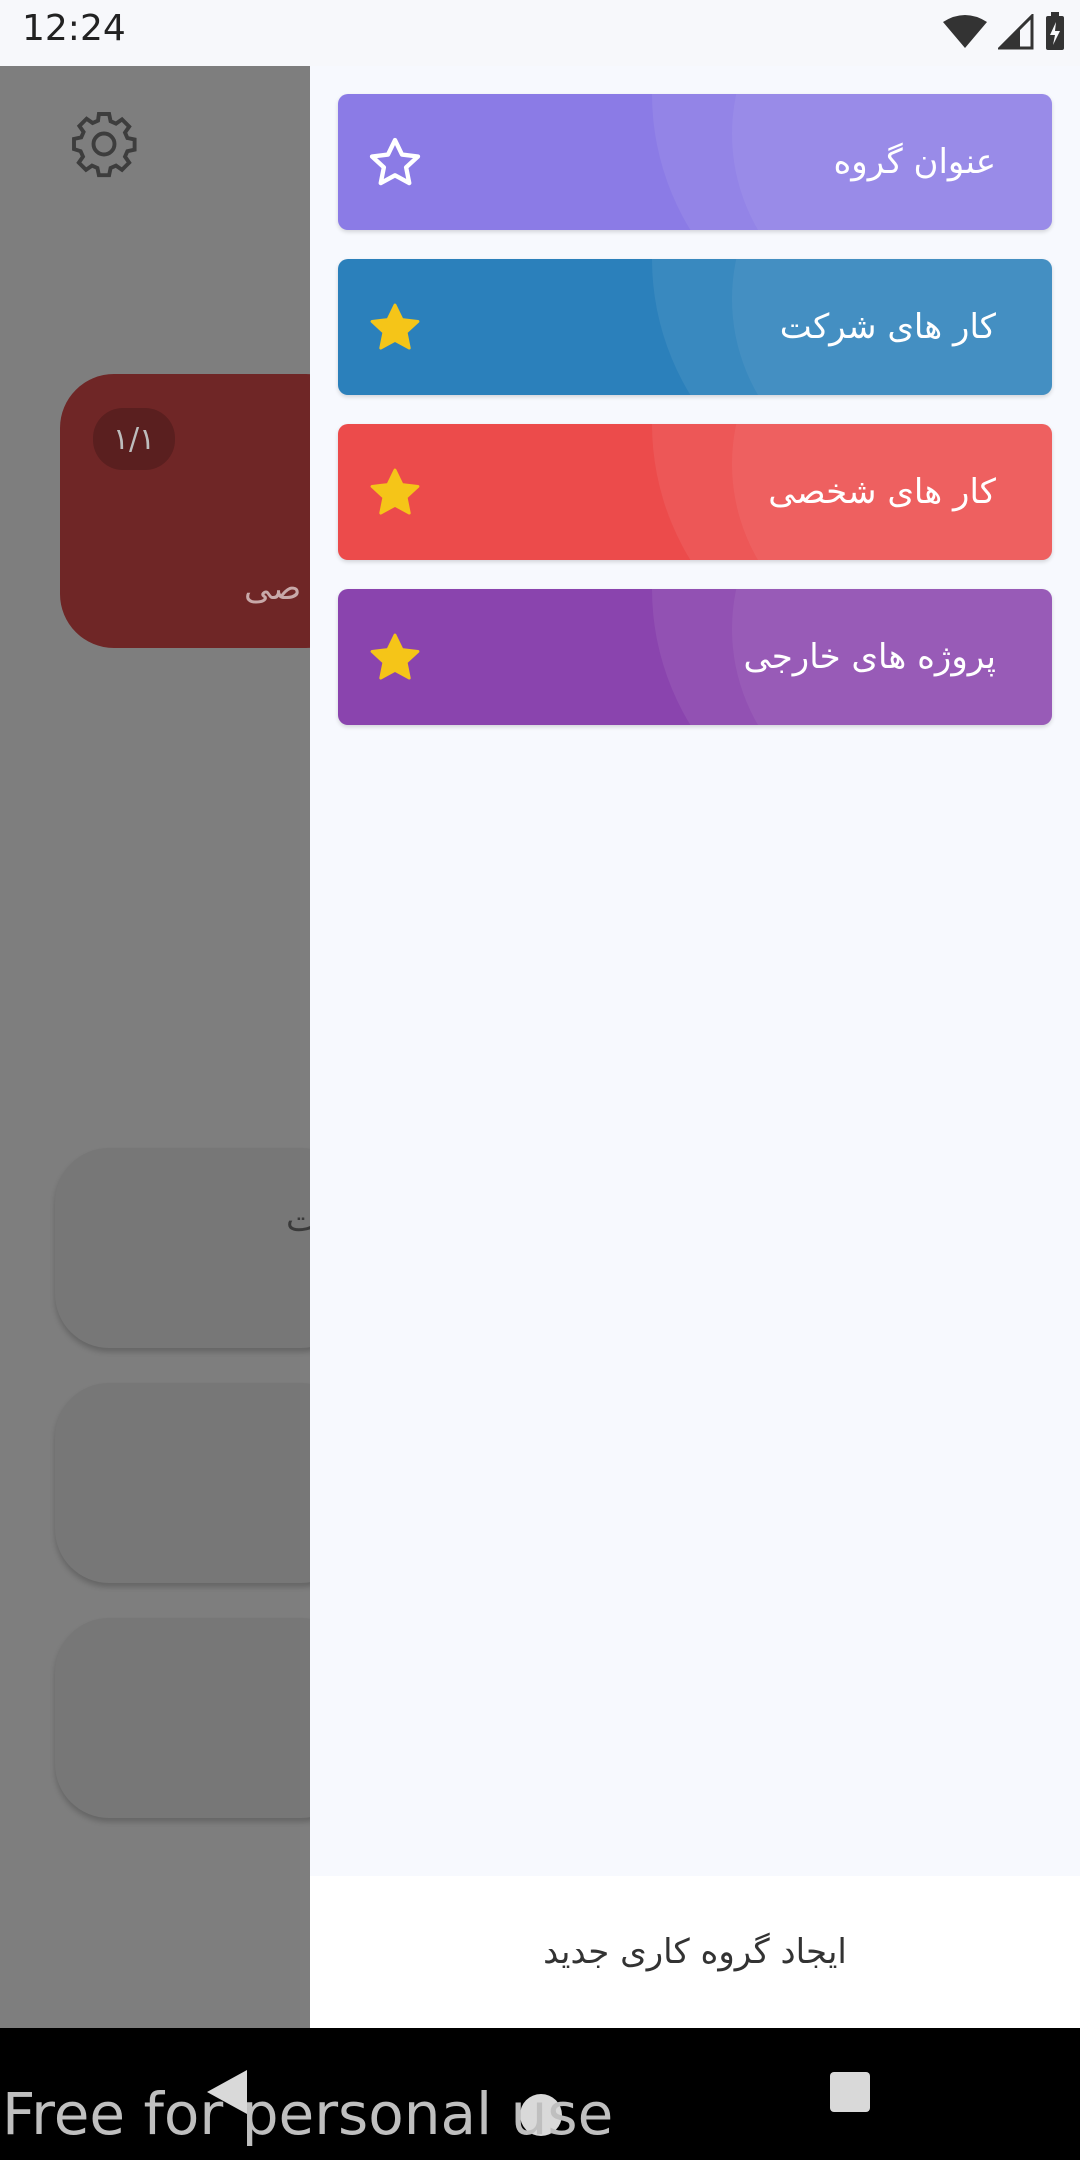 The height and width of the screenshot is (2160, 1080). What do you see at coordinates (395, 163) in the screenshot?
I see `star-outline-icon` at bounding box center [395, 163].